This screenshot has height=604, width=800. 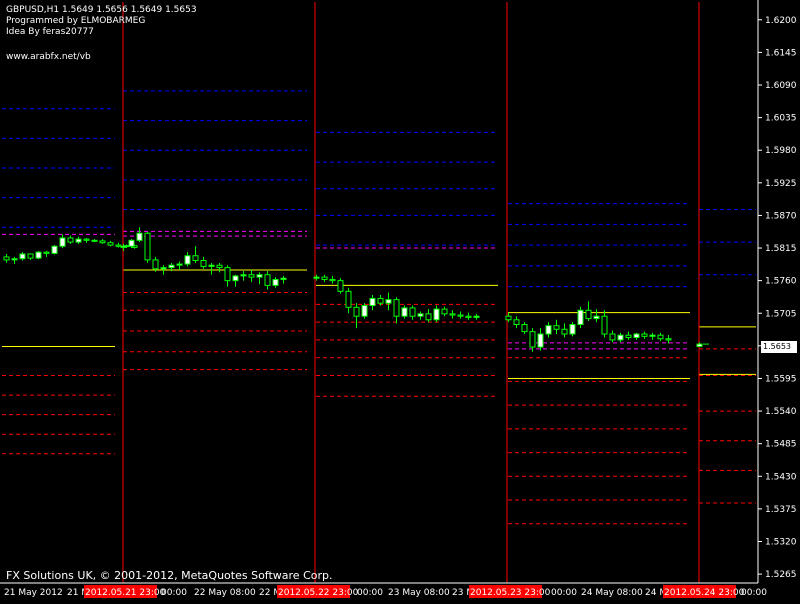 I want to click on price-tick-label: 1.5760, so click(x=781, y=282).